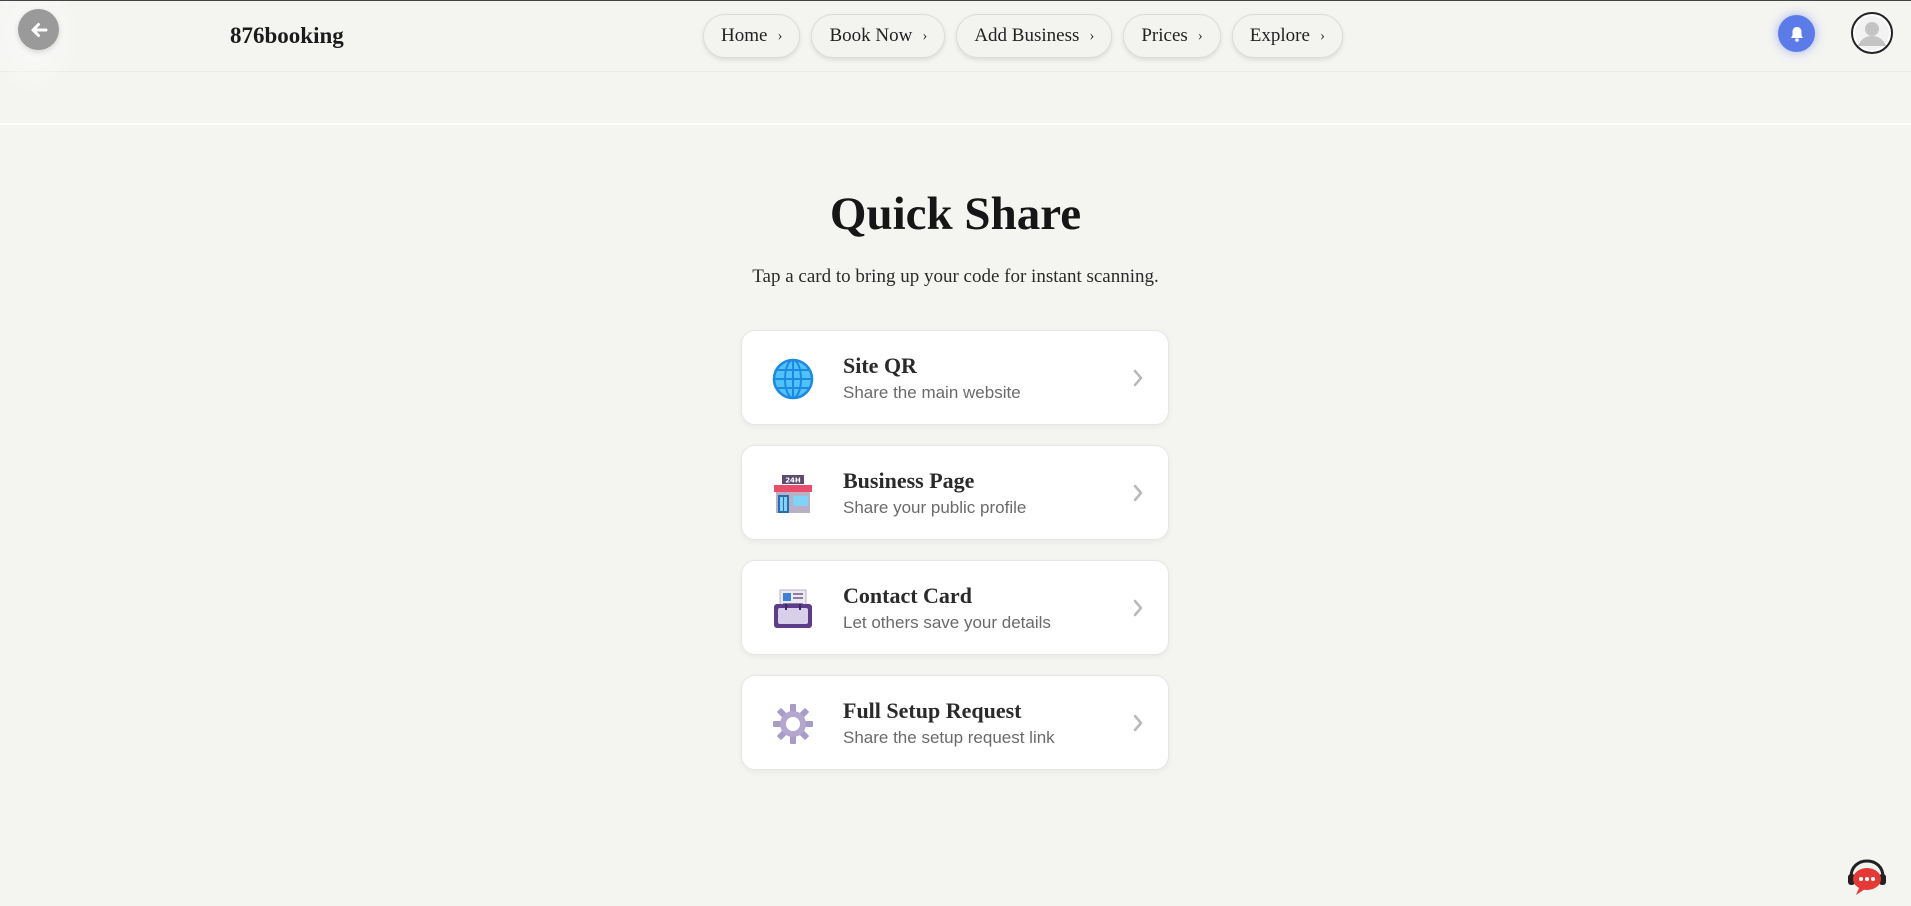  I want to click on card-title: Site QR, so click(880, 365).